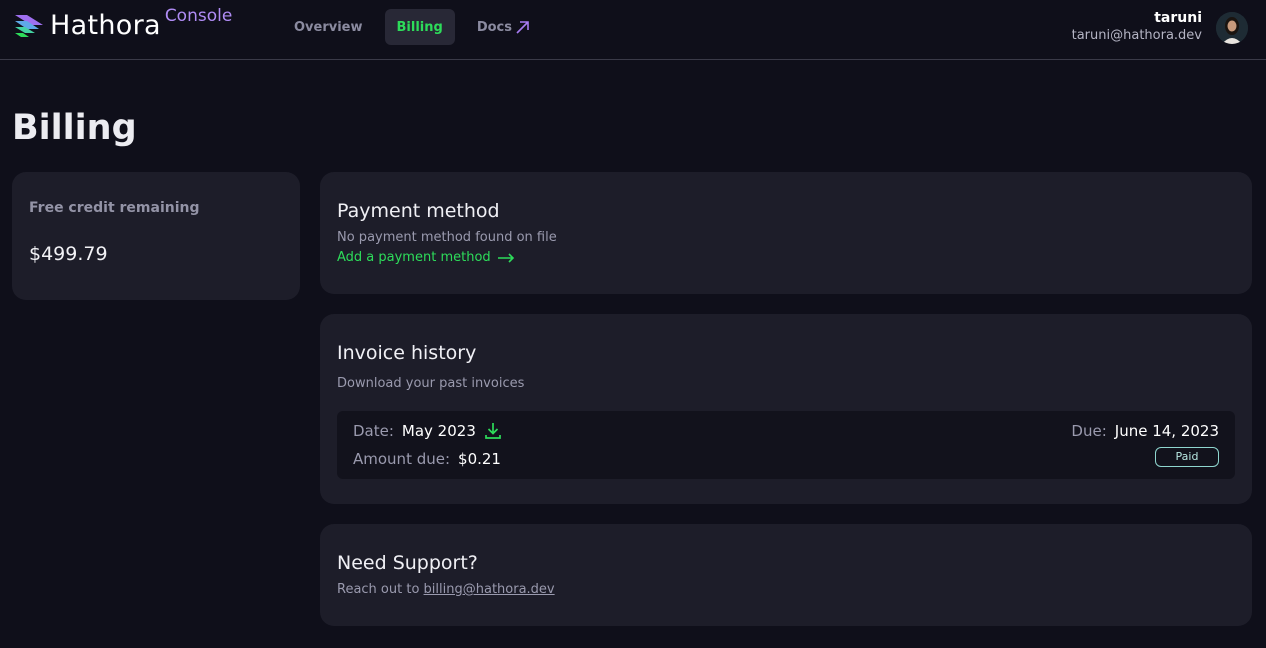 Image resolution: width=1266 pixels, height=648 pixels. I want to click on invoice-history-title: Invoice history, so click(407, 353).